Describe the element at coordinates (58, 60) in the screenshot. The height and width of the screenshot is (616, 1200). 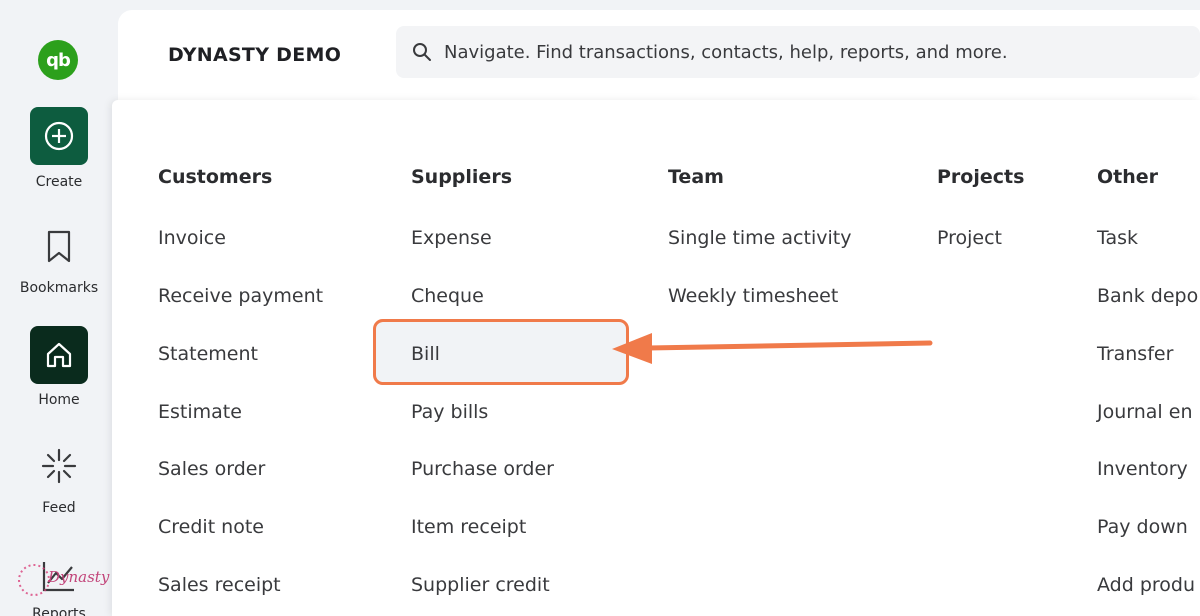
I see `quickbooks-logo-icon: qb` at that location.